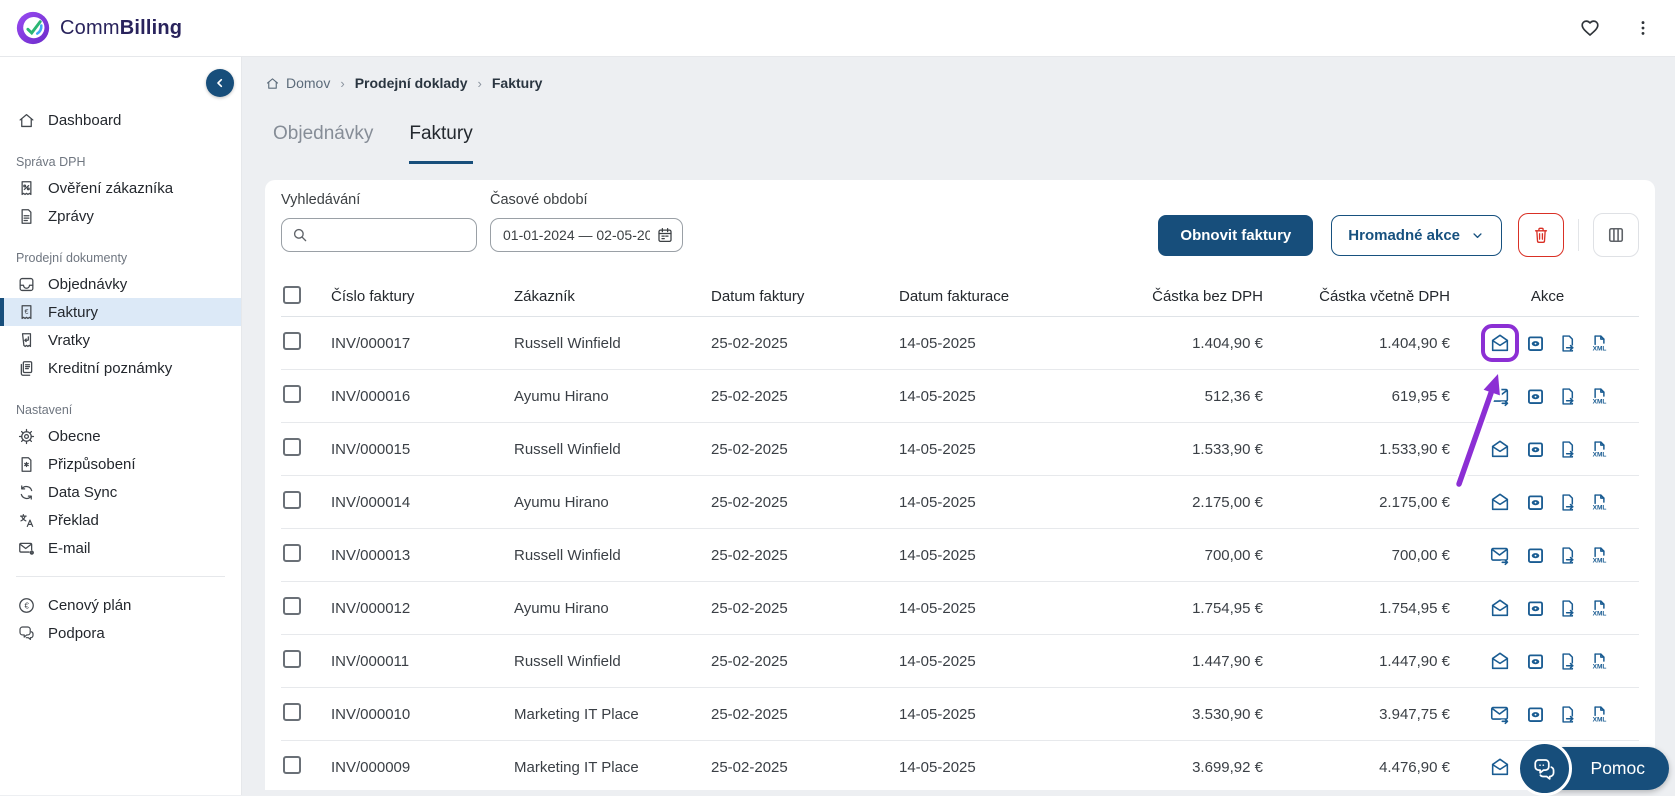 This screenshot has height=796, width=1675. What do you see at coordinates (441, 143) in the screenshot?
I see `tab-faktury: Faktury` at bounding box center [441, 143].